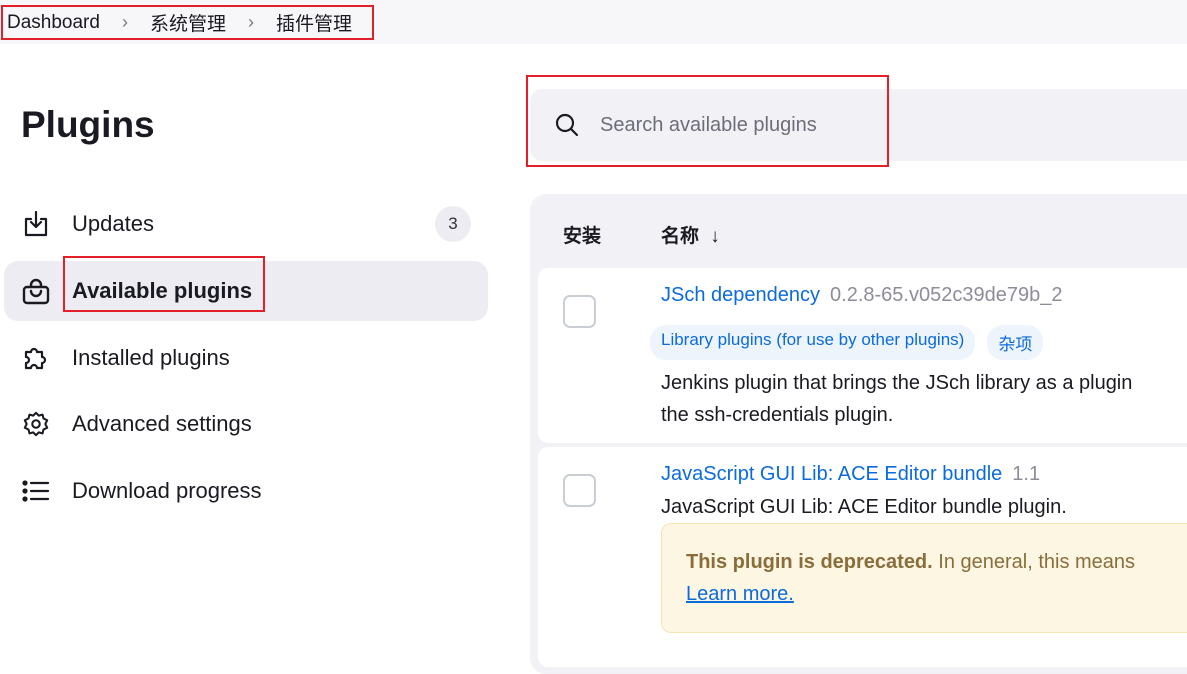  I want to click on sidebar-item-advanced-settings: Advanced settings, so click(246, 424).